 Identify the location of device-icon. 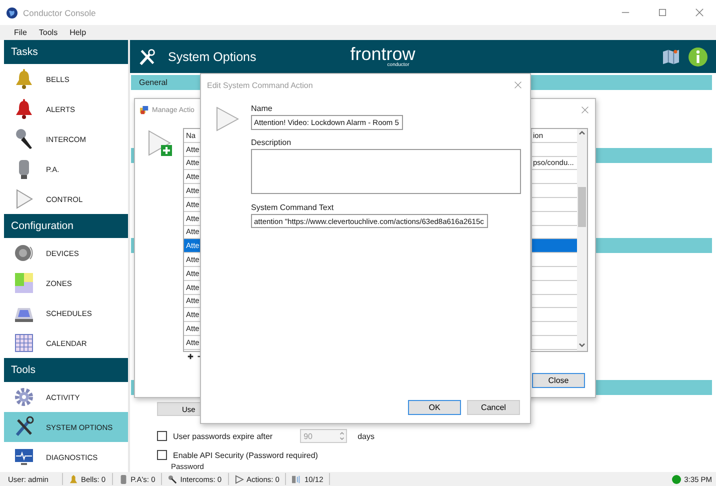
(297, 479).